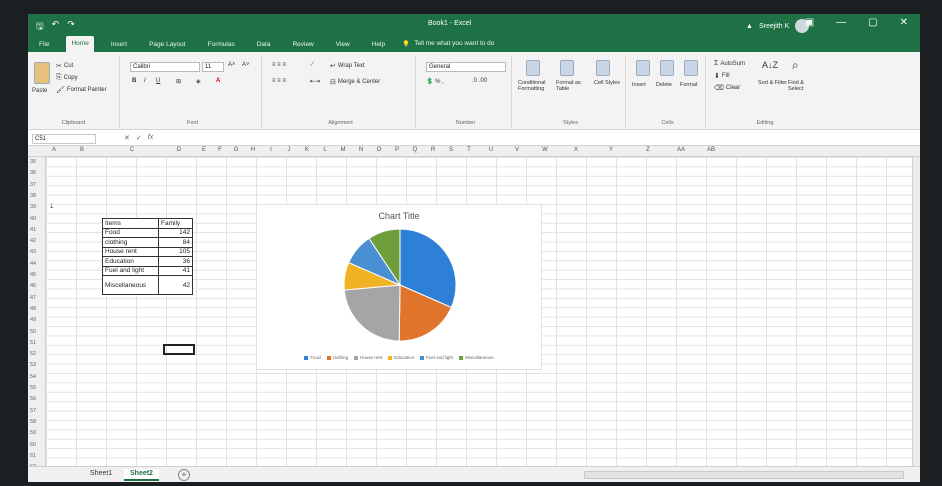 The image size is (942, 486). I want to click on column-header-u: U, so click(491, 150).